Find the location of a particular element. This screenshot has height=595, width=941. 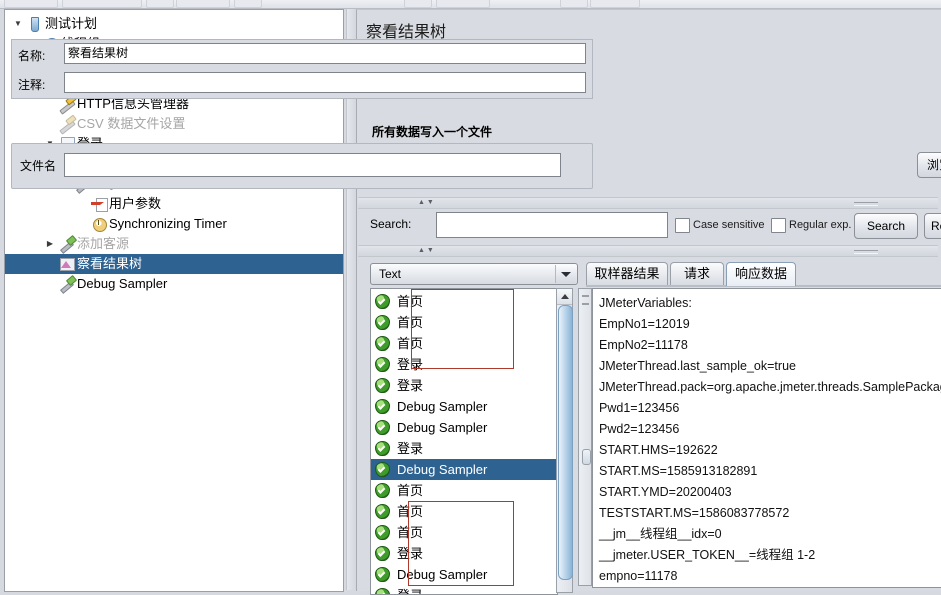

splitter-collapse-arrows: ▲▼ is located at coordinates (427, 203).